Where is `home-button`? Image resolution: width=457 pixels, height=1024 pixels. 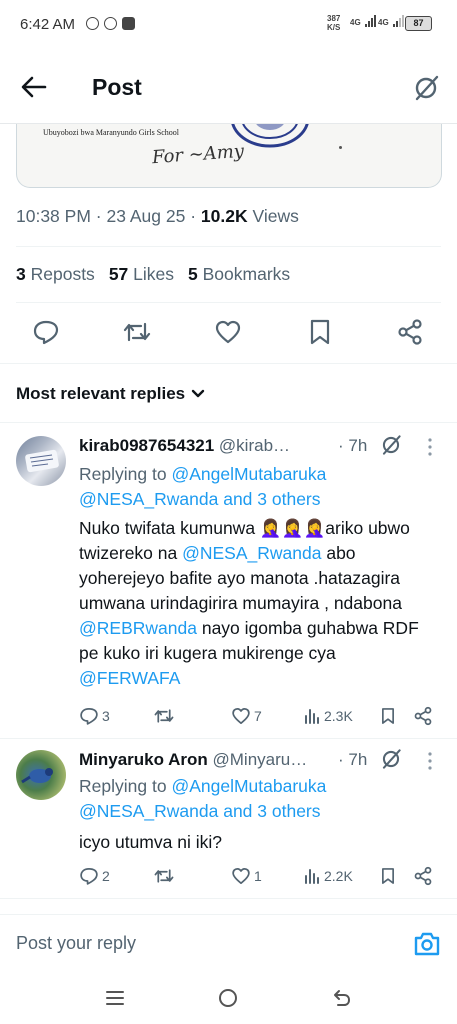 home-button is located at coordinates (228, 998).